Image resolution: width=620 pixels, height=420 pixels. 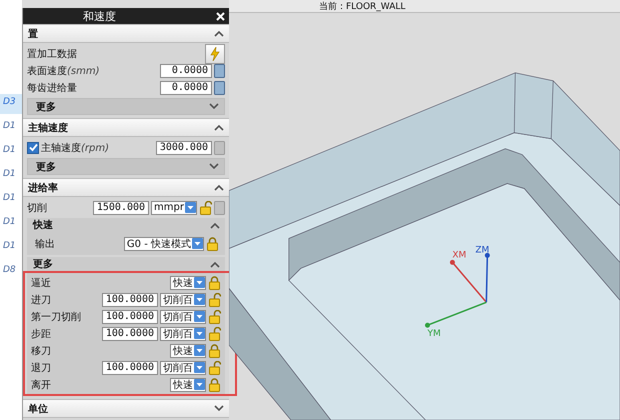 What do you see at coordinates (41, 385) in the screenshot?
I see `field-label: 离开` at bounding box center [41, 385].